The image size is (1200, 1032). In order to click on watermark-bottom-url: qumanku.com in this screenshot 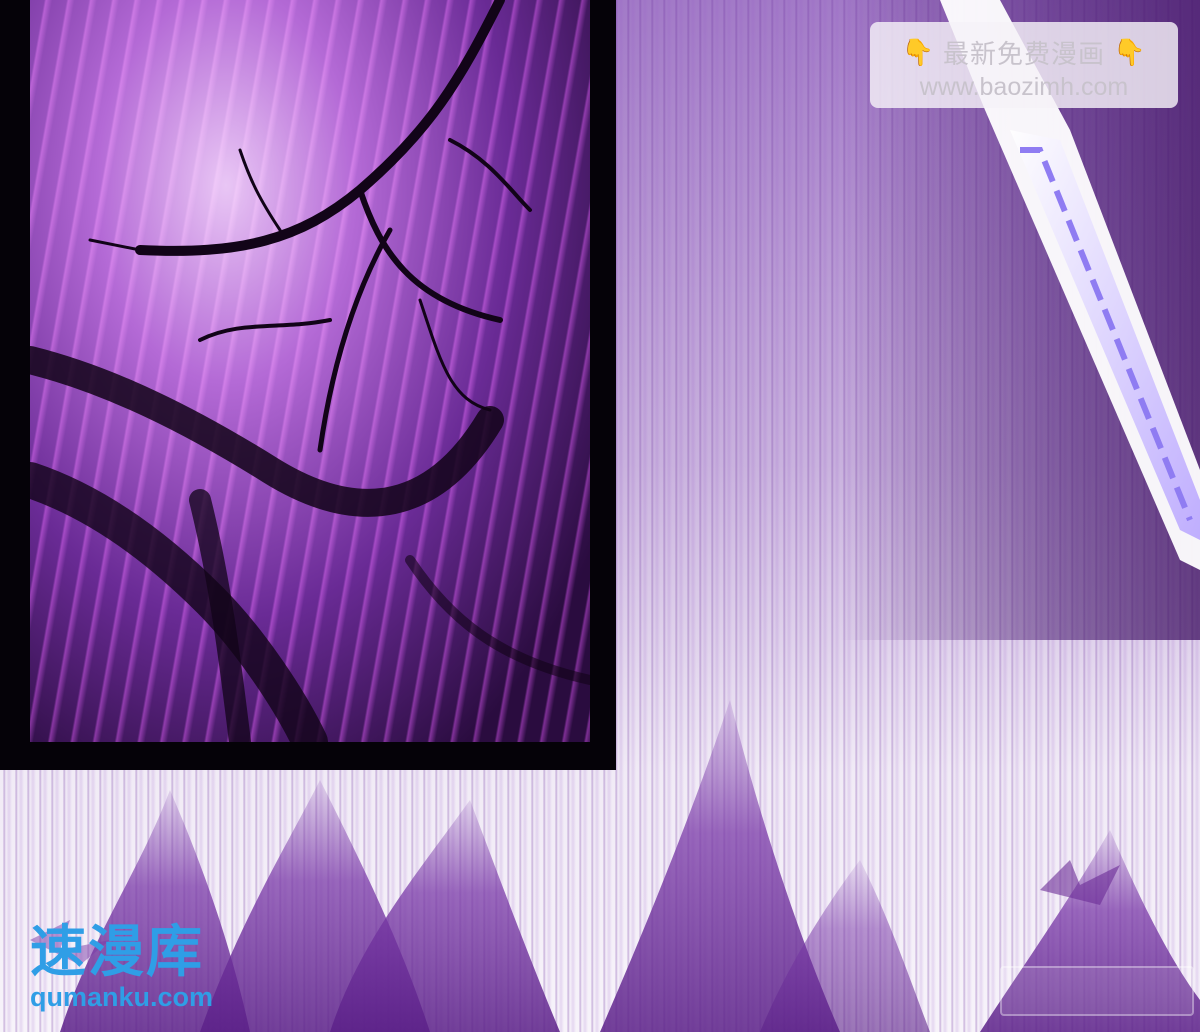, I will do `click(122, 997)`.